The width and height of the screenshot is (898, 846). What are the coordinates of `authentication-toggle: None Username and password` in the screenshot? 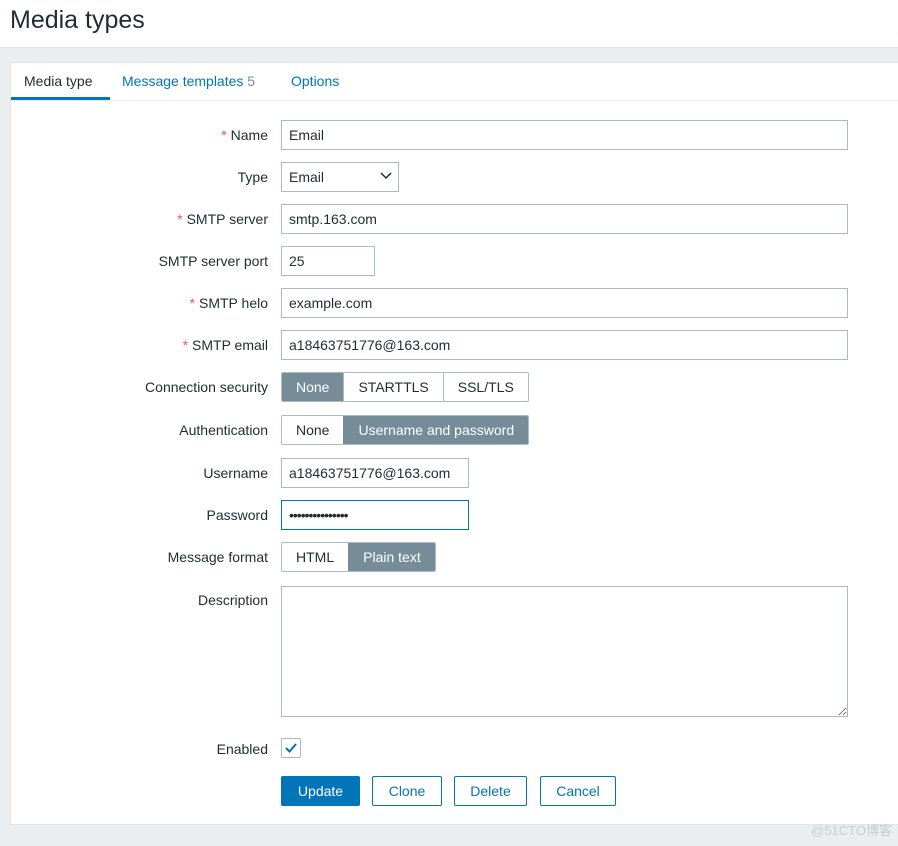 It's located at (405, 430).